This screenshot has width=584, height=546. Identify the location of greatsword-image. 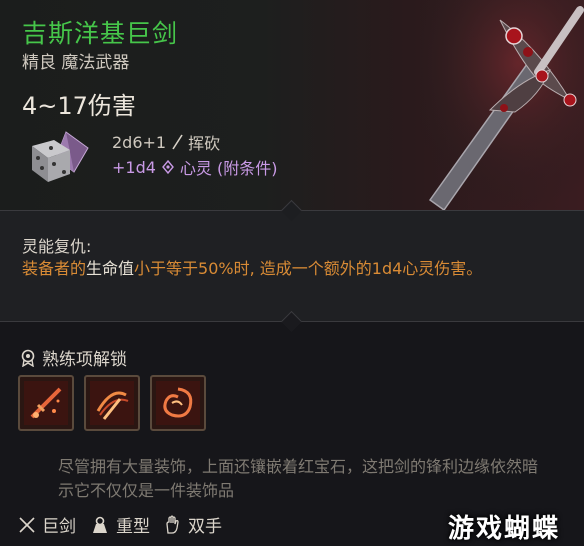
(502, 105).